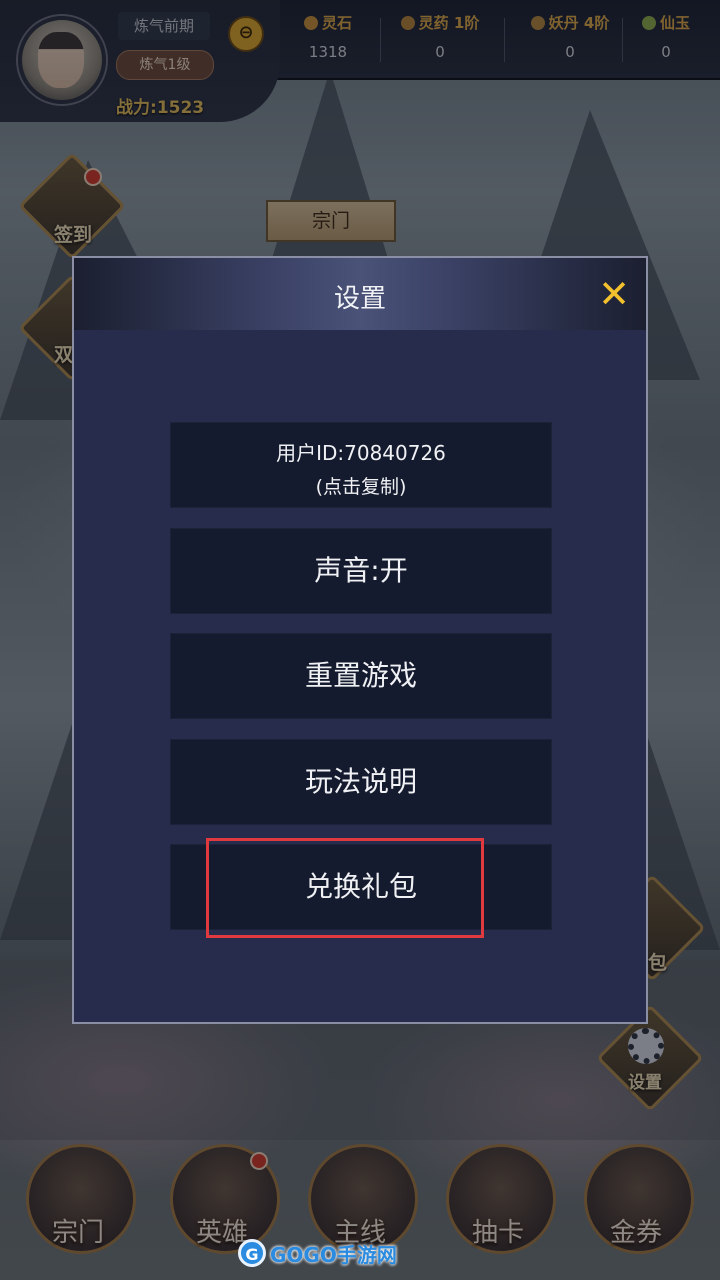  What do you see at coordinates (252, 1253) in the screenshot?
I see `watermark-logo: G` at bounding box center [252, 1253].